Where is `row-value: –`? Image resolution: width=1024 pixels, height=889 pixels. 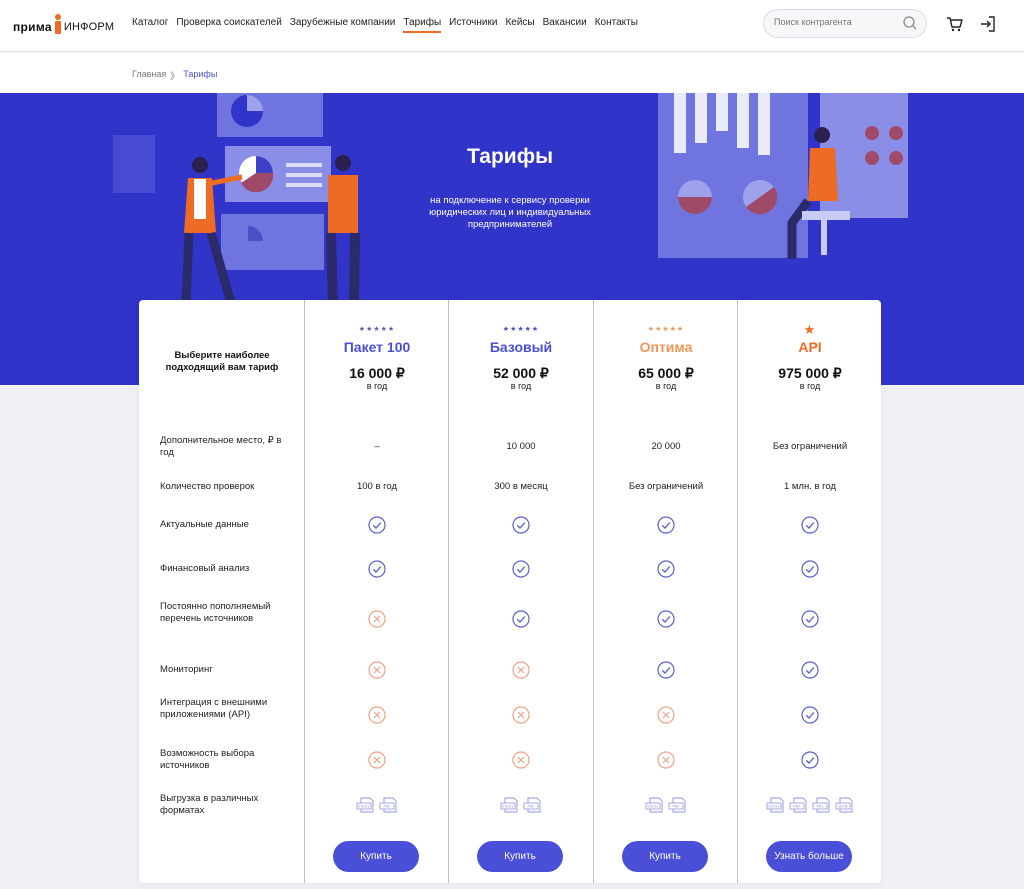
row-value: – is located at coordinates (377, 446).